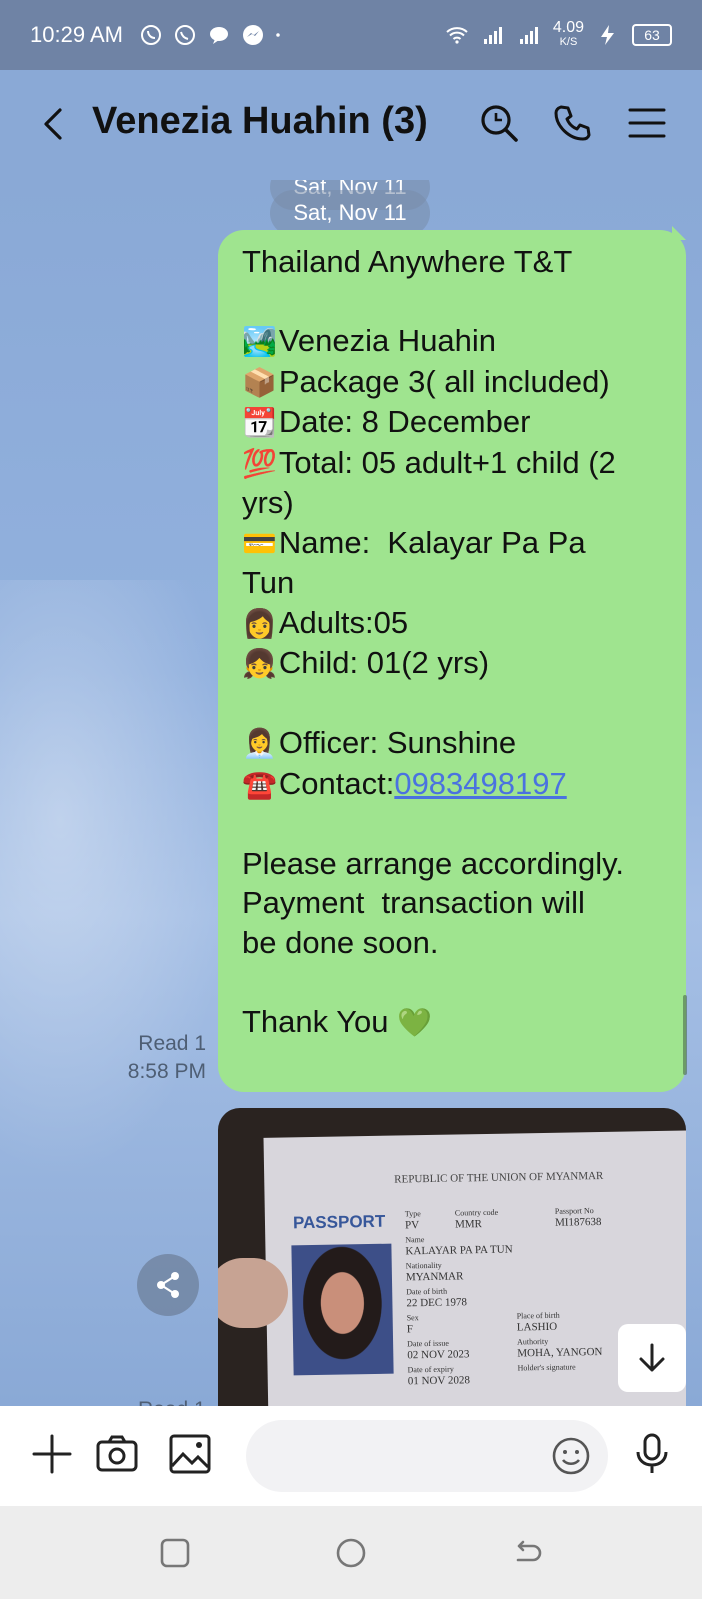 Image resolution: width=702 pixels, height=1599 pixels. I want to click on passport-expiry-label: Date of expiry, so click(430, 1369).